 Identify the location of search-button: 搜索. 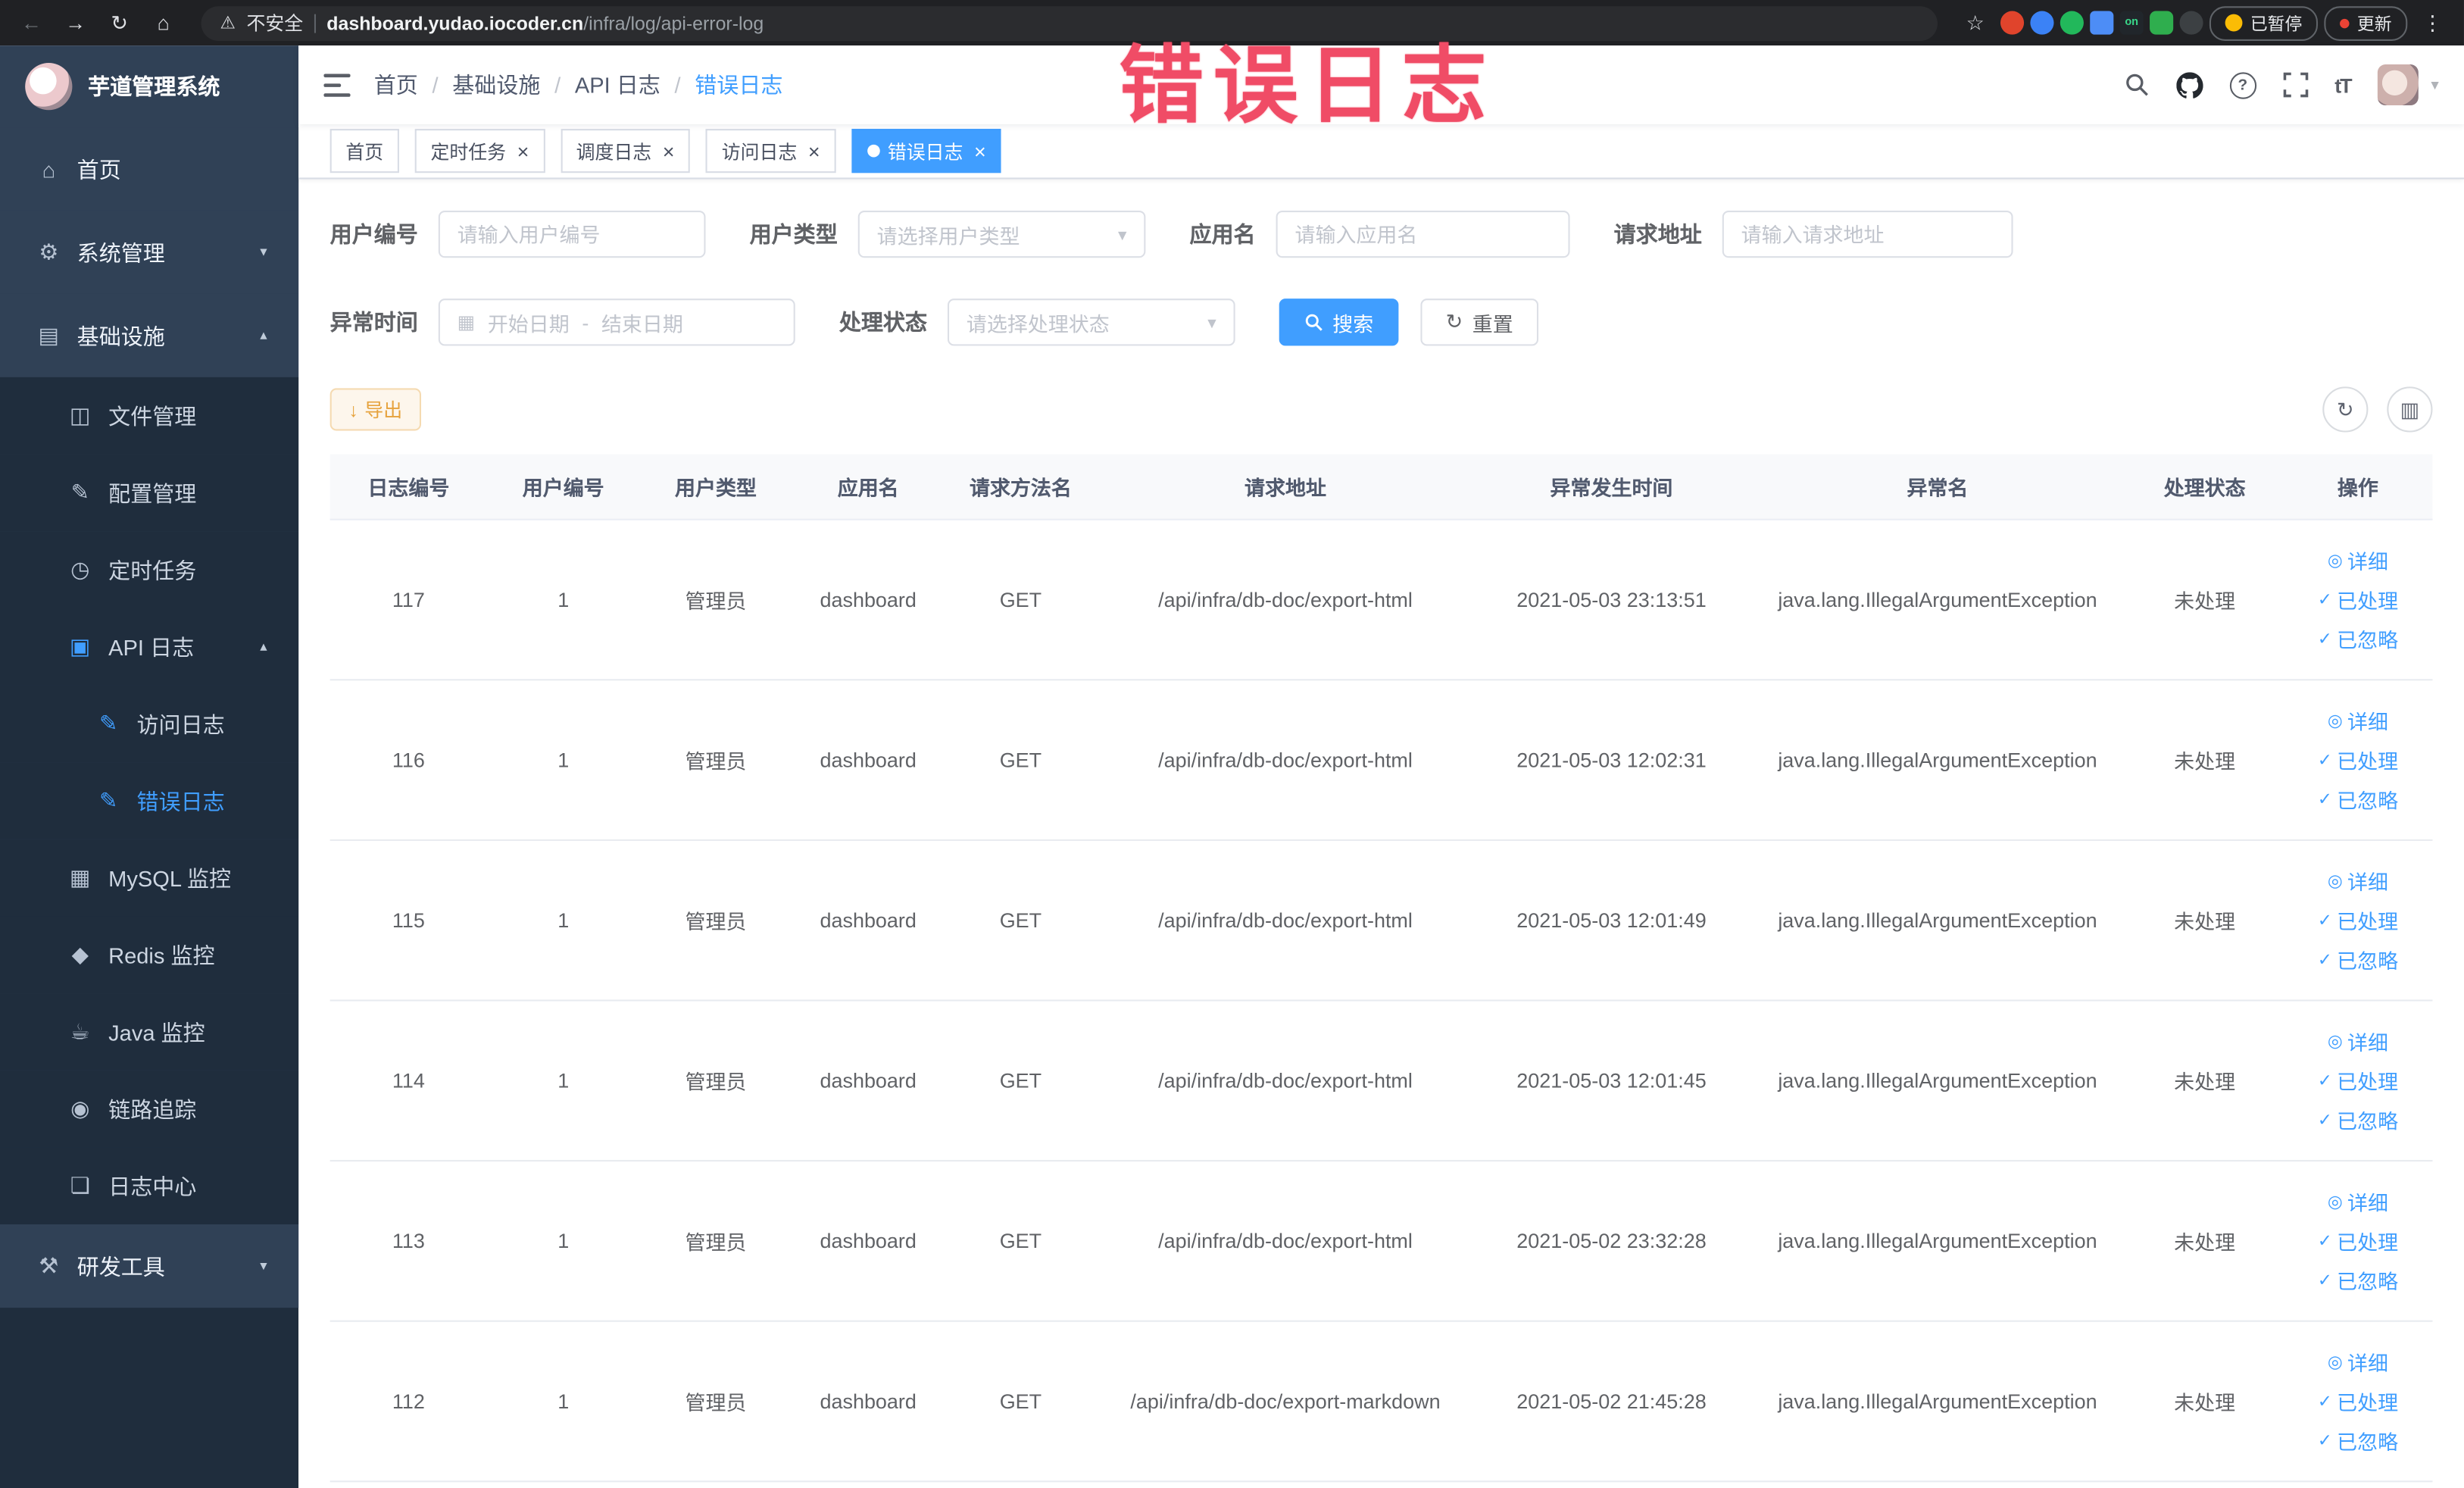
(1339, 322).